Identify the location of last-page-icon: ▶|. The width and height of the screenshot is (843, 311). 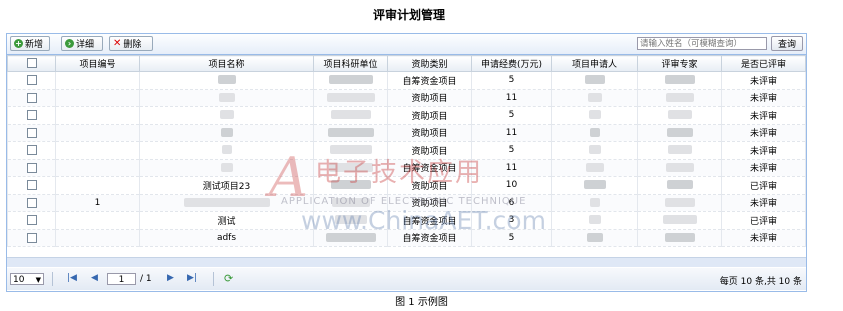
(192, 278).